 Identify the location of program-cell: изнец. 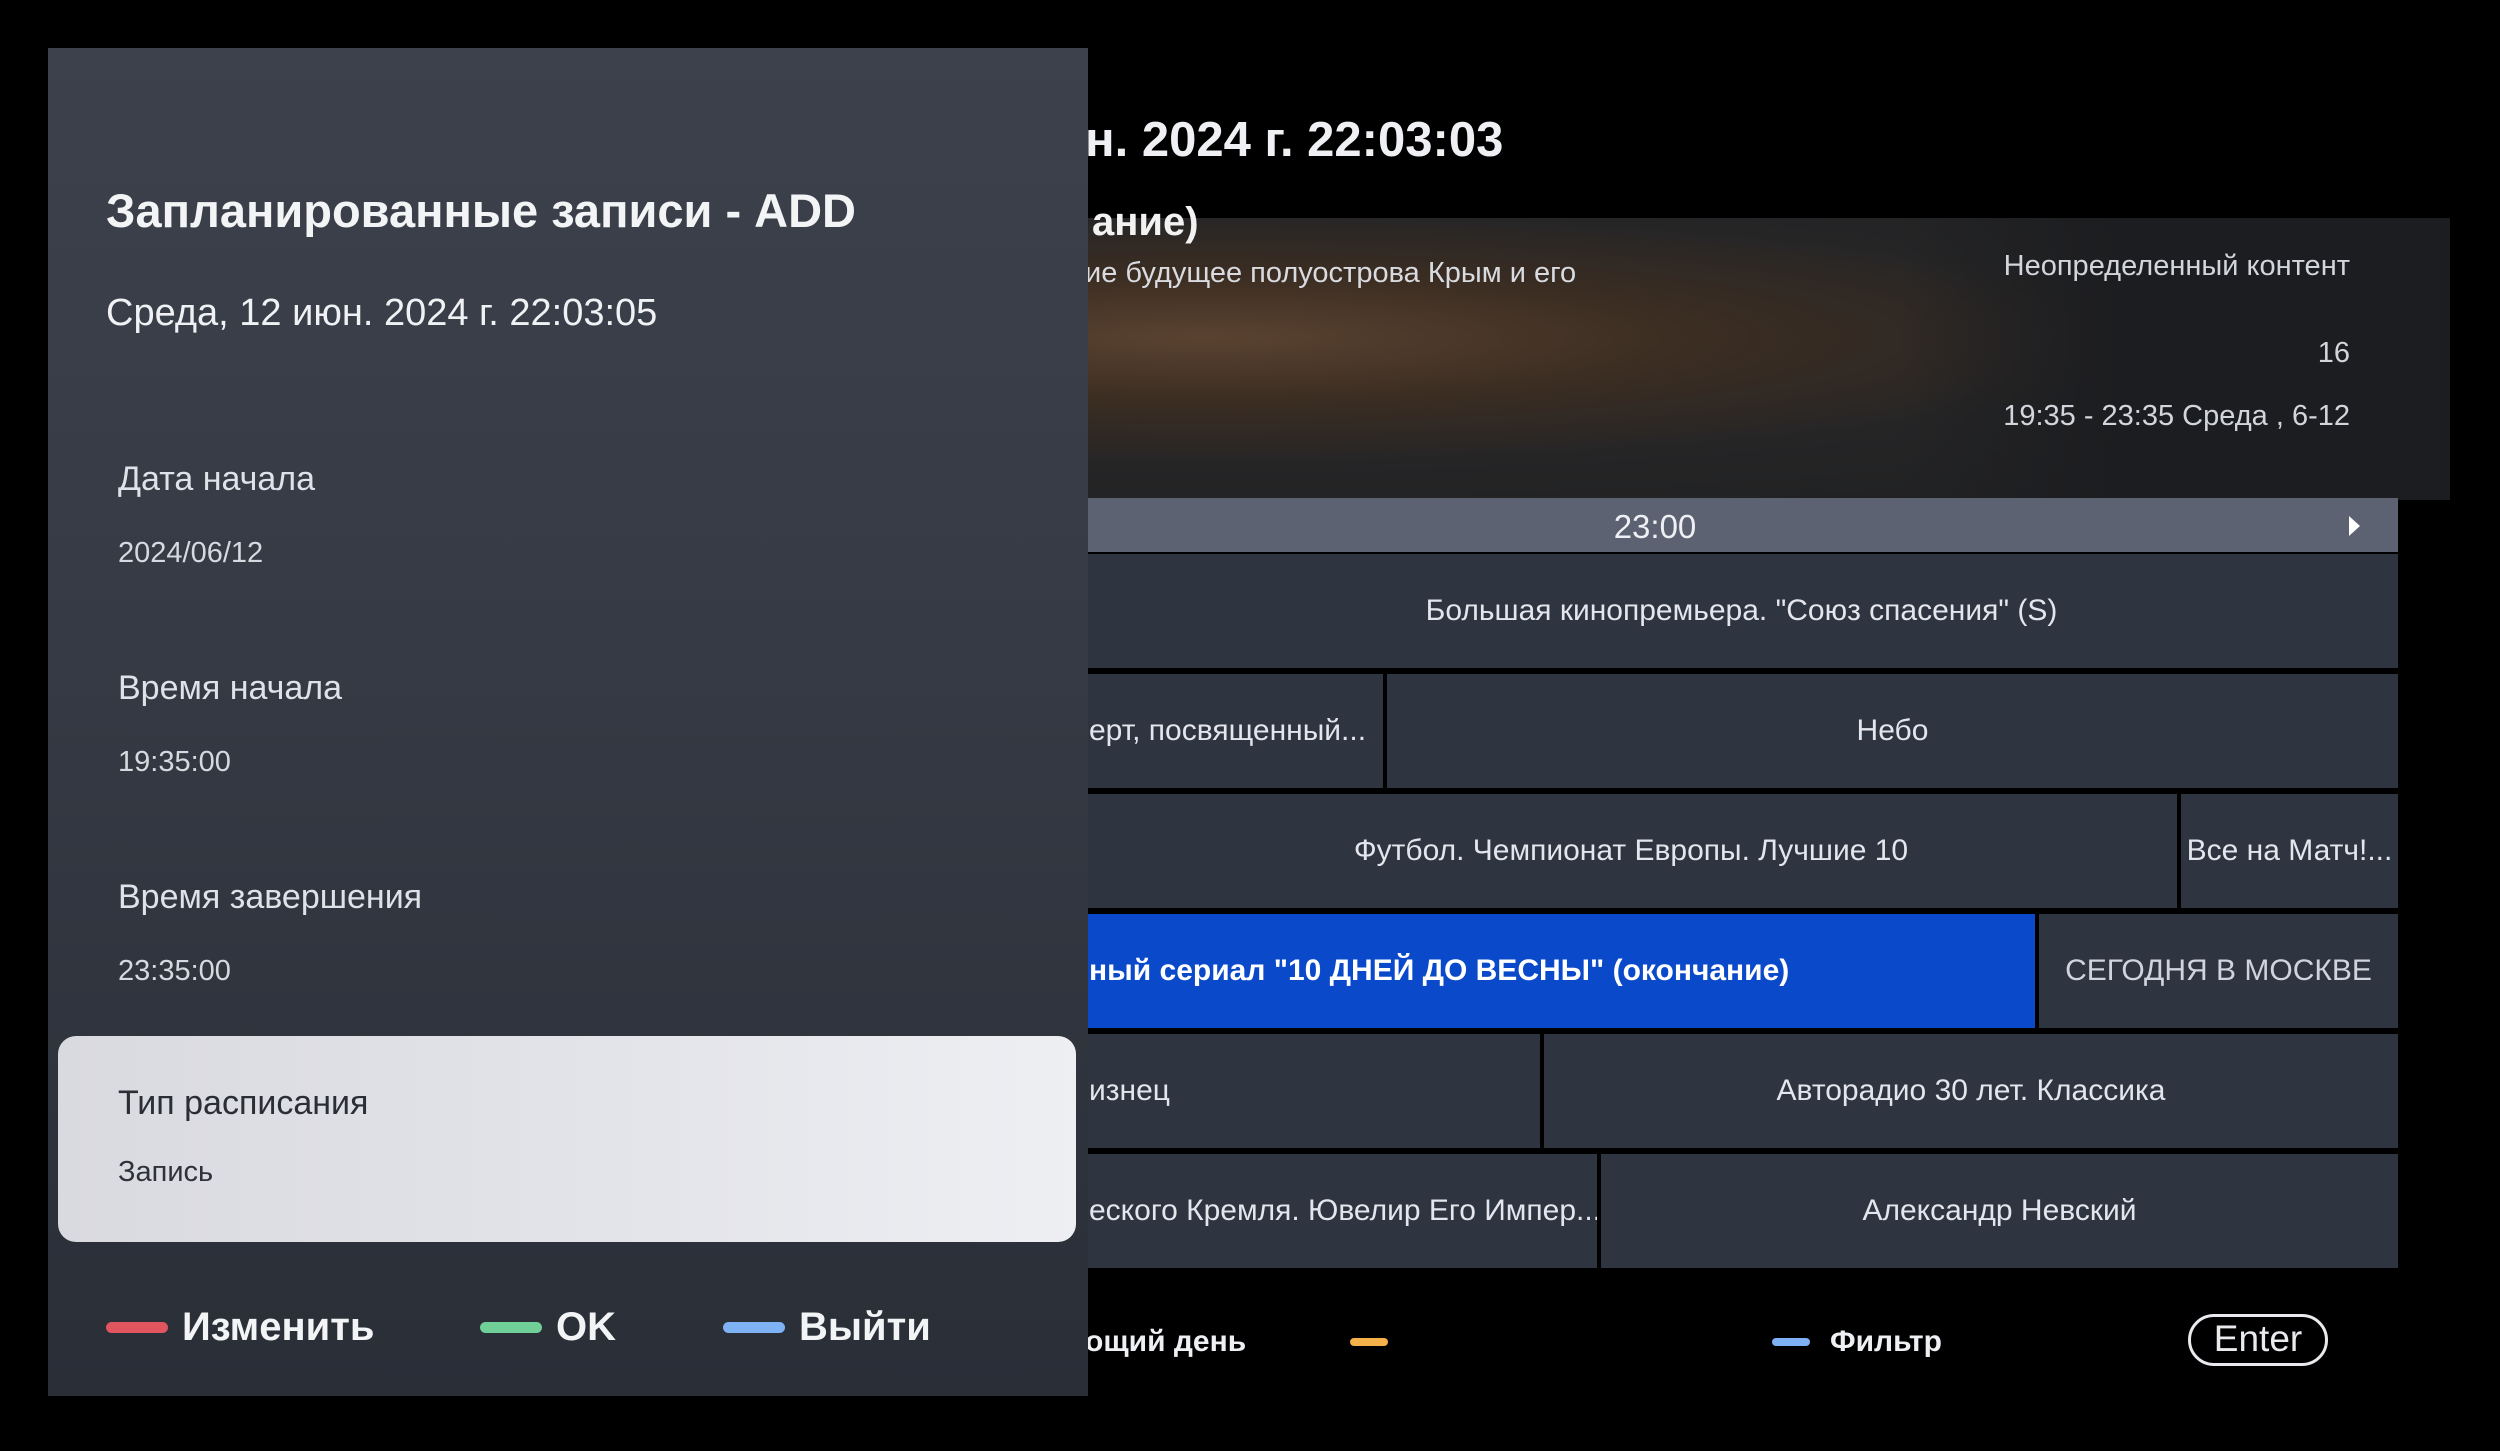
(1312, 1091).